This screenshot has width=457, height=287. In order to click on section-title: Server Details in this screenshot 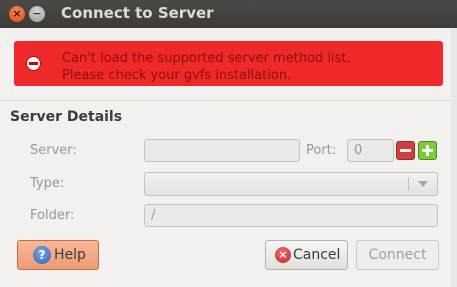, I will do `click(66, 117)`.